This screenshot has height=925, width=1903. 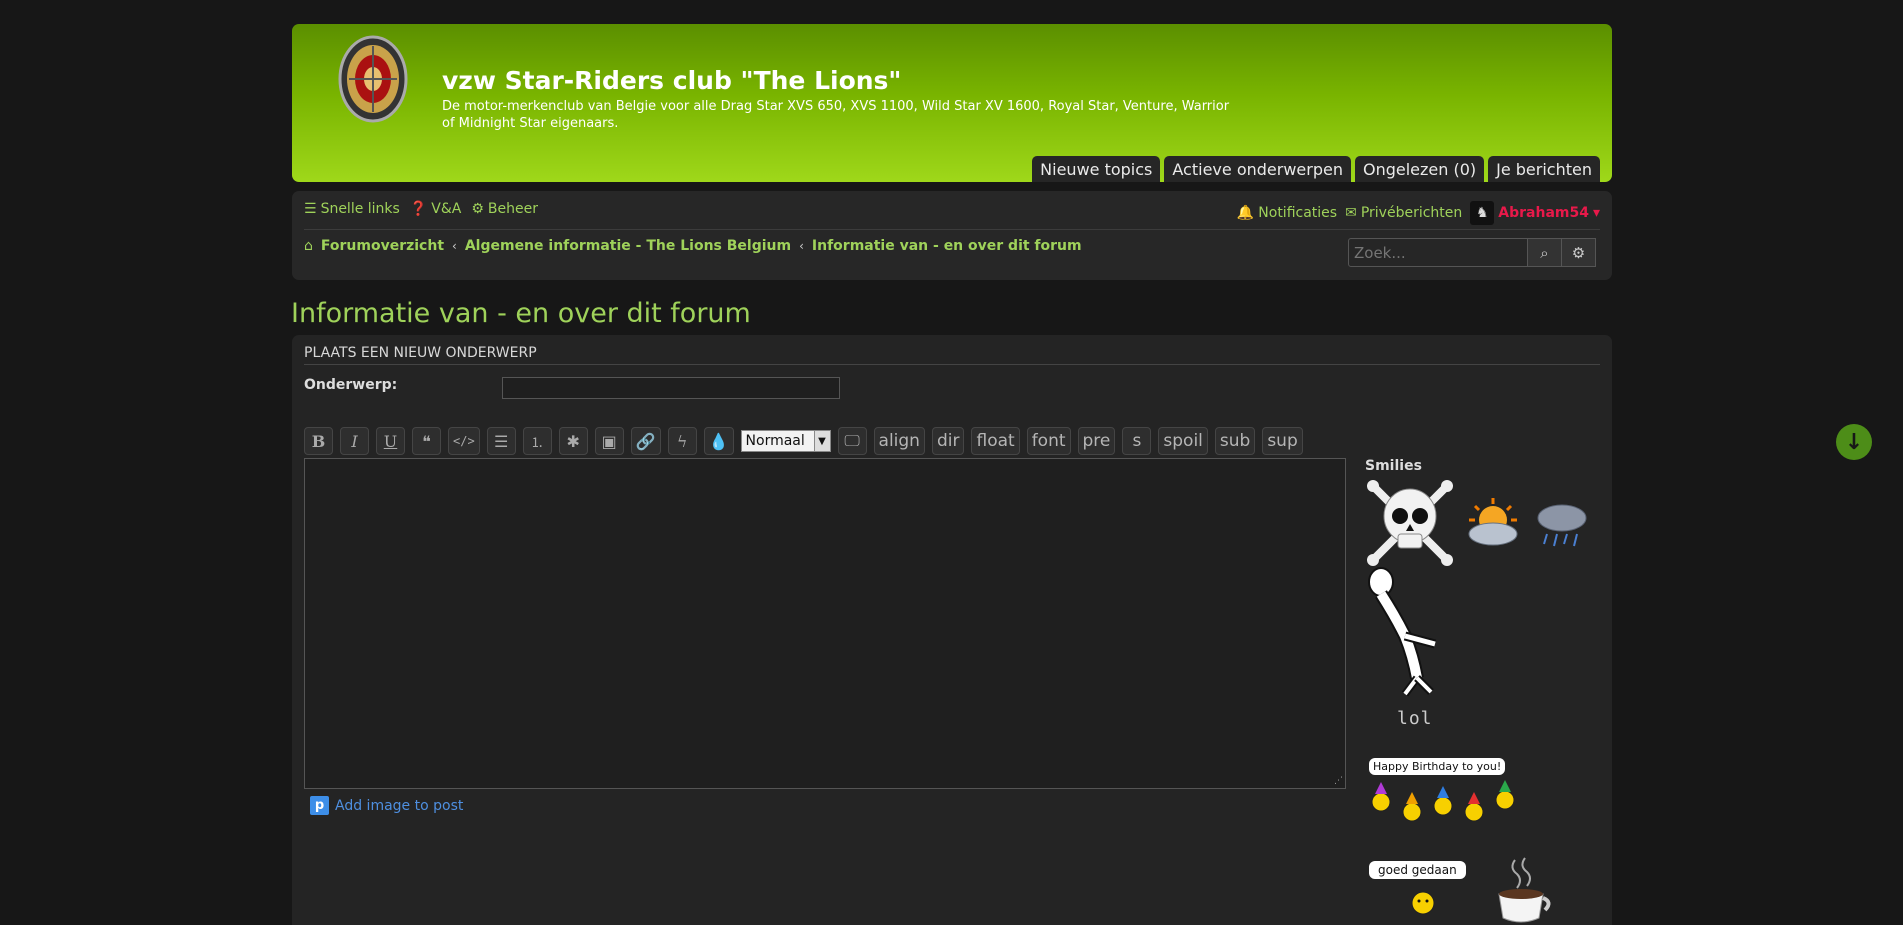 What do you see at coordinates (512, 209) in the screenshot?
I see `admin-label: Beheer` at bounding box center [512, 209].